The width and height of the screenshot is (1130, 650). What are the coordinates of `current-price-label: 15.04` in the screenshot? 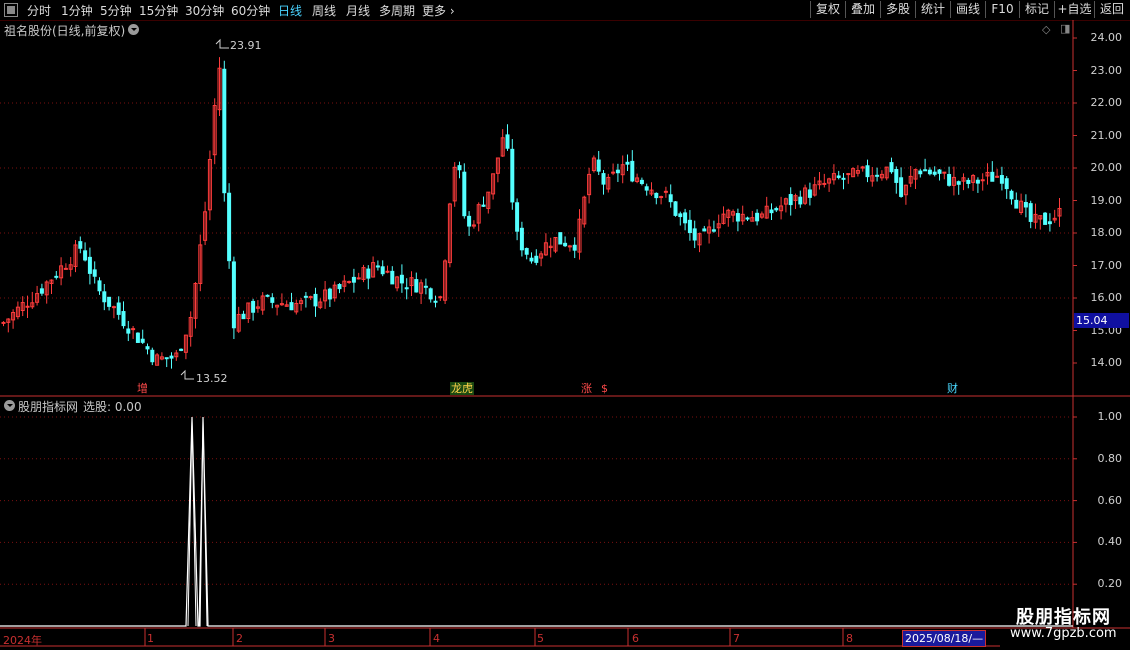 It's located at (1101, 320).